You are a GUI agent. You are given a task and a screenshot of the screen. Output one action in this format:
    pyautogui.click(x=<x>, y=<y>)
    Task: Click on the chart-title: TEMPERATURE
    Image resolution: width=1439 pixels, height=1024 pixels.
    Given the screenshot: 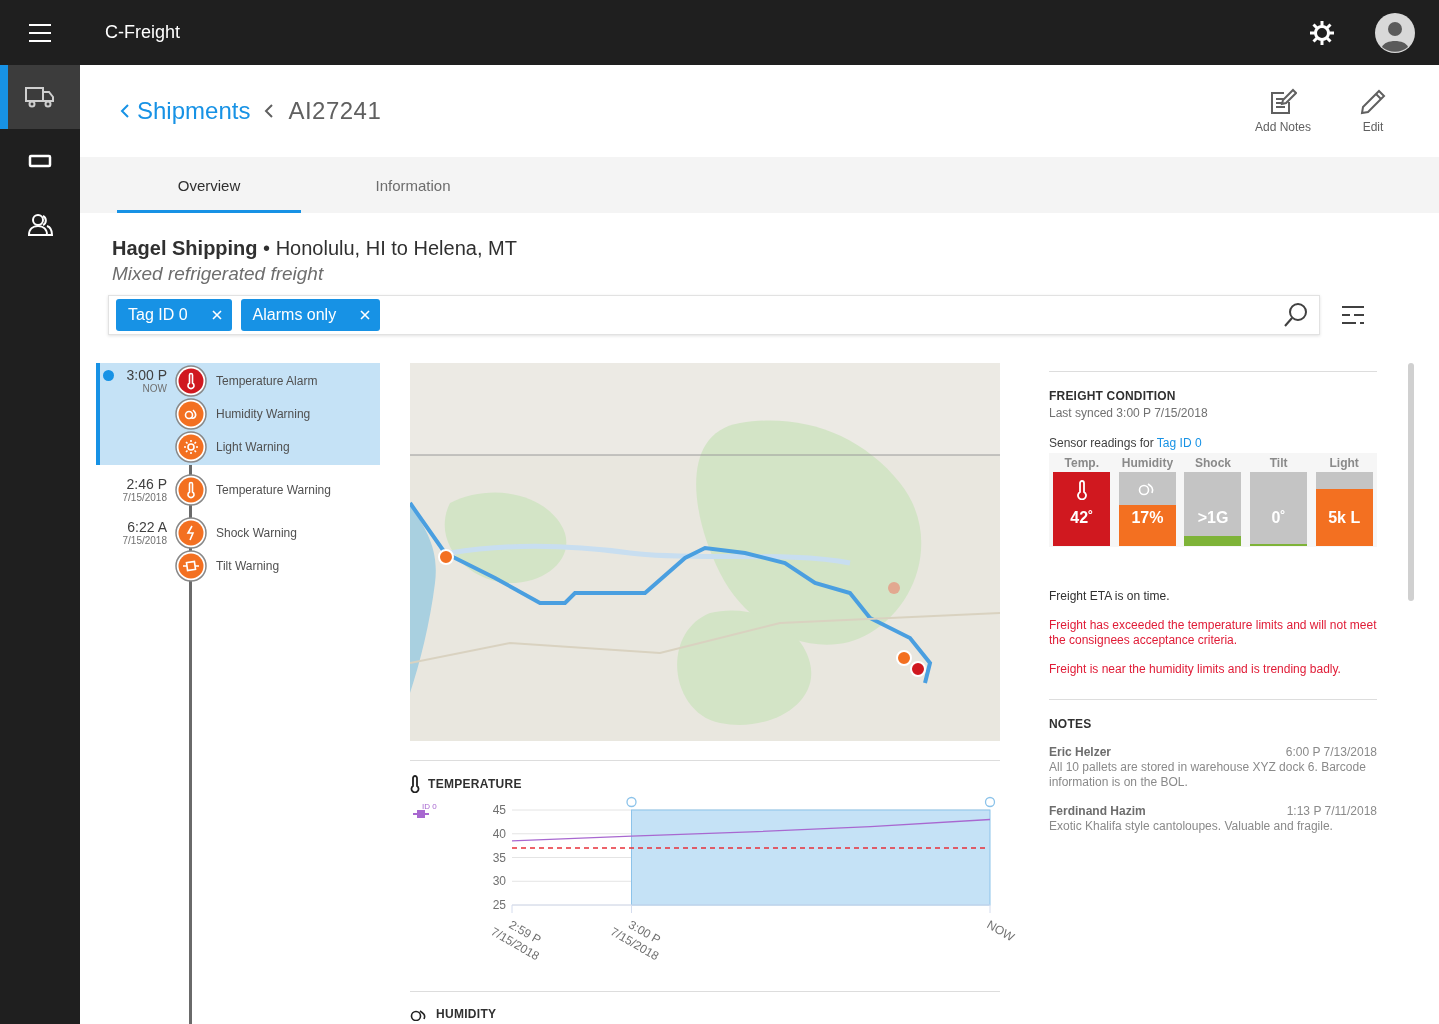 What is the action you would take?
    pyautogui.click(x=475, y=784)
    